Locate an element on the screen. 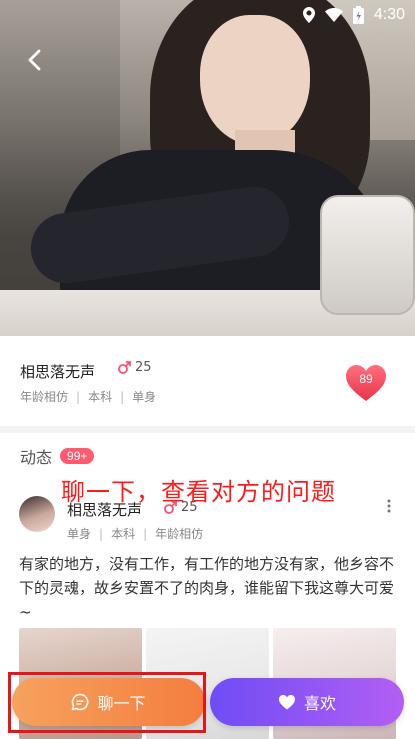  like-button-label: 喜欢 is located at coordinates (319, 703).